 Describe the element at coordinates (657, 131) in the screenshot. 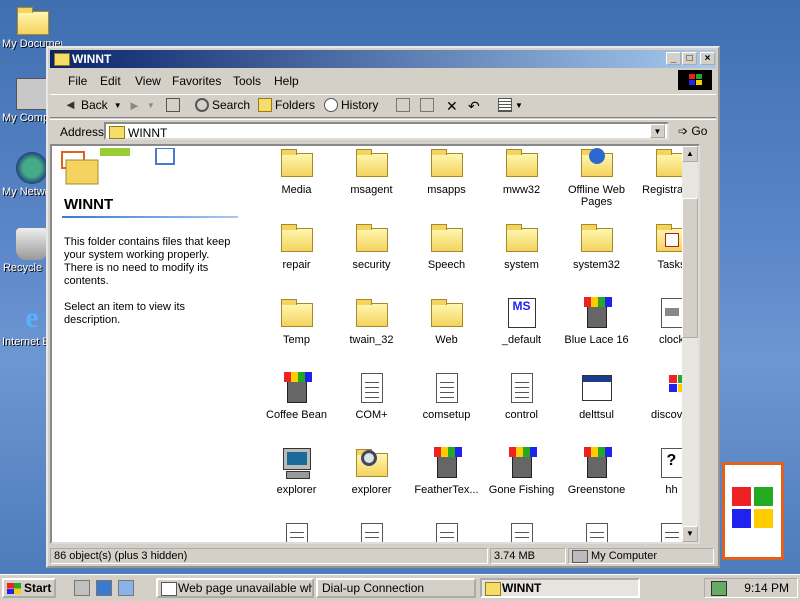

I see `address-dropdown-button: ▼` at that location.